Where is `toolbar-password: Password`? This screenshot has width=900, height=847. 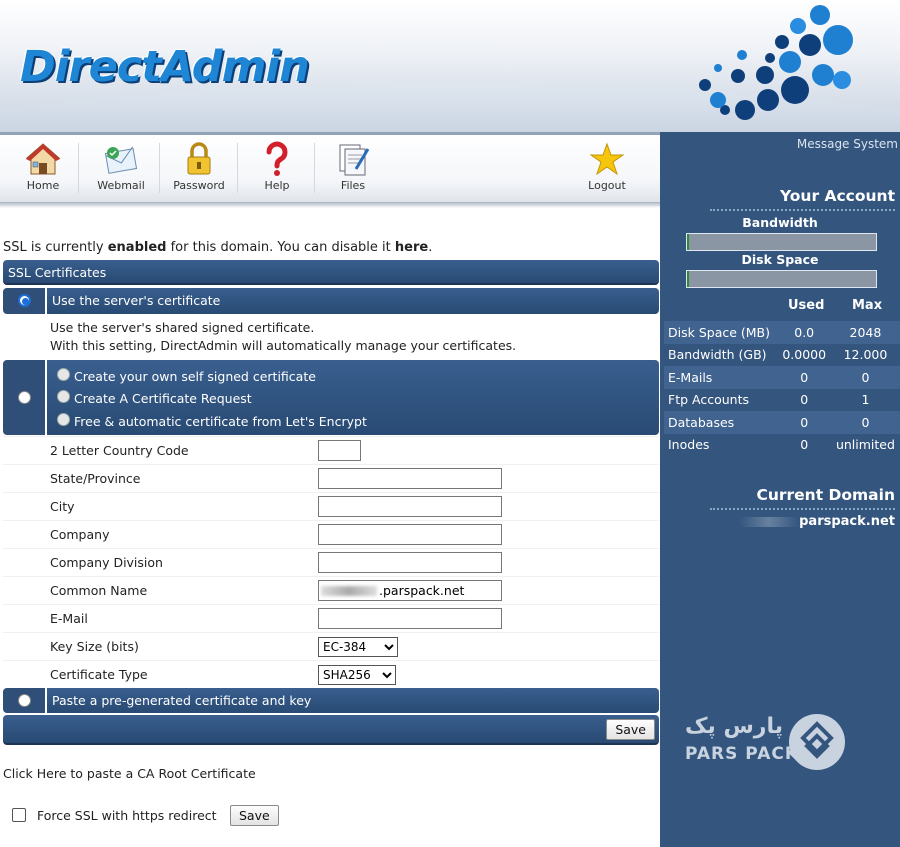
toolbar-password: Password is located at coordinates (199, 168).